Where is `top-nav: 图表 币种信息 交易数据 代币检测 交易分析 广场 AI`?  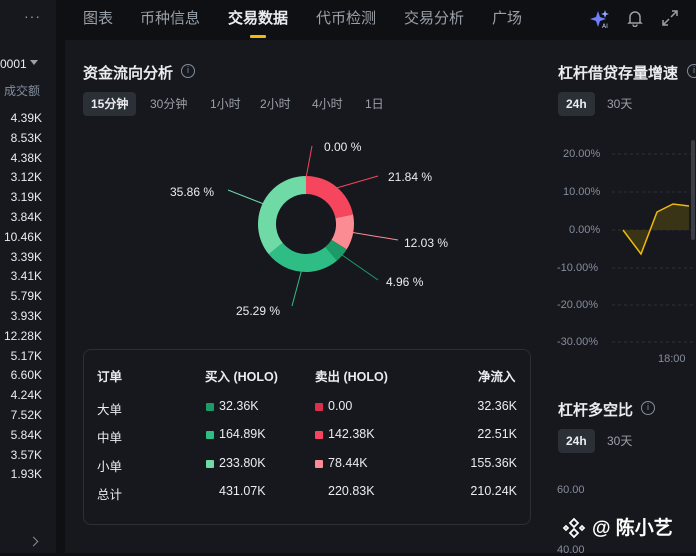
top-nav: 图表 币种信息 交易数据 代币检测 交易分析 广场 AI is located at coordinates (380, 20).